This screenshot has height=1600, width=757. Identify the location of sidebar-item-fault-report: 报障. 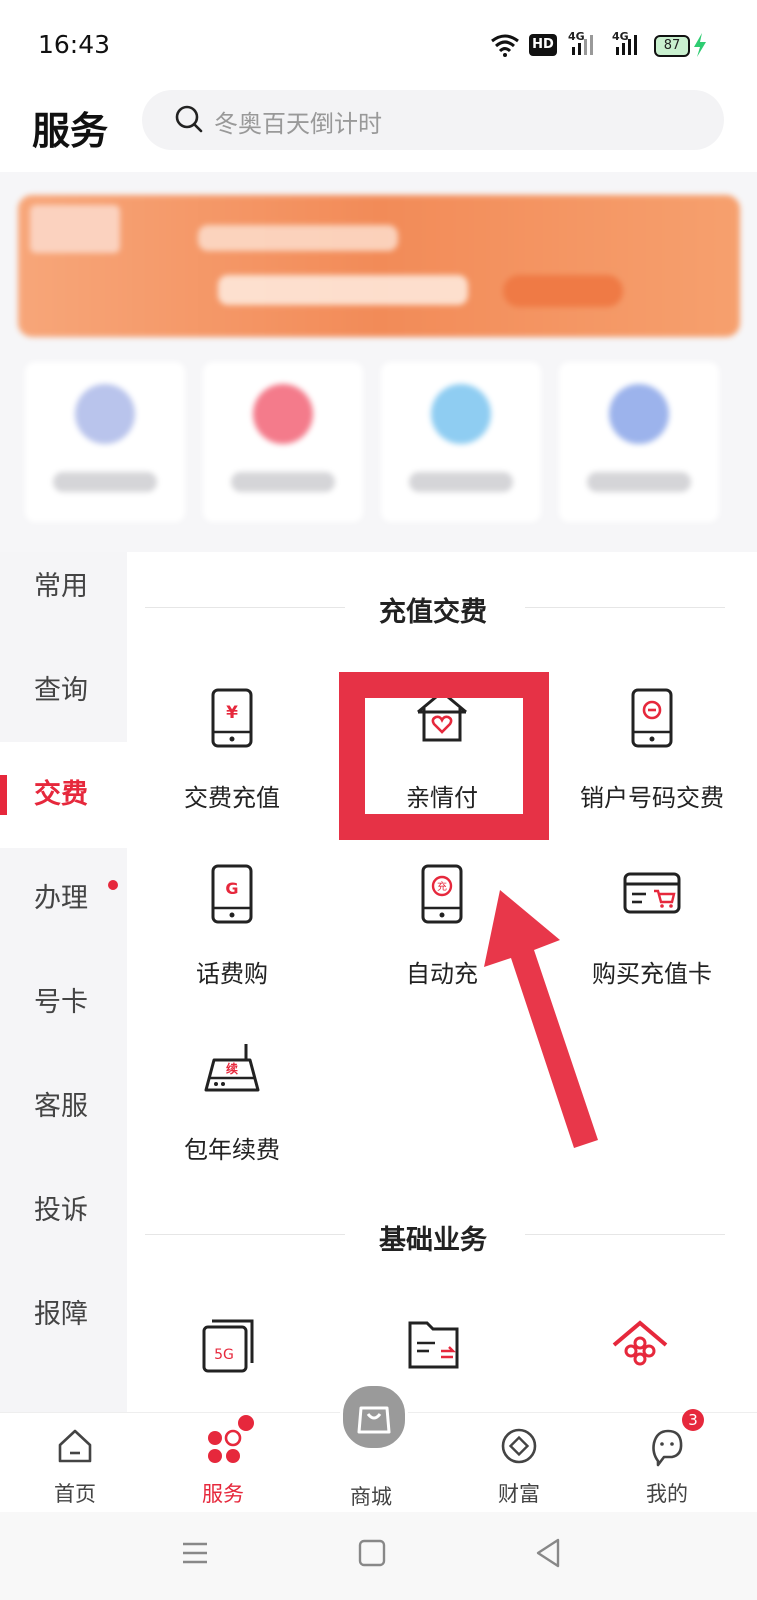
(63, 1315).